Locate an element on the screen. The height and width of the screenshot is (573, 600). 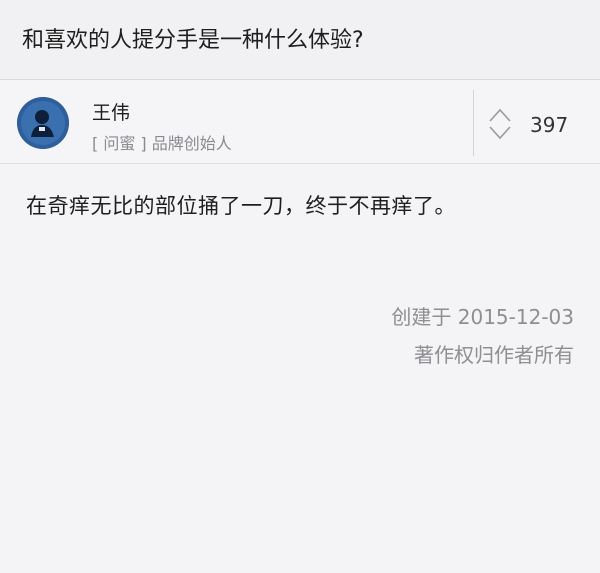
answer-meta: 创建于 2015-12-03 著作权归作者所有 is located at coordinates (482, 336).